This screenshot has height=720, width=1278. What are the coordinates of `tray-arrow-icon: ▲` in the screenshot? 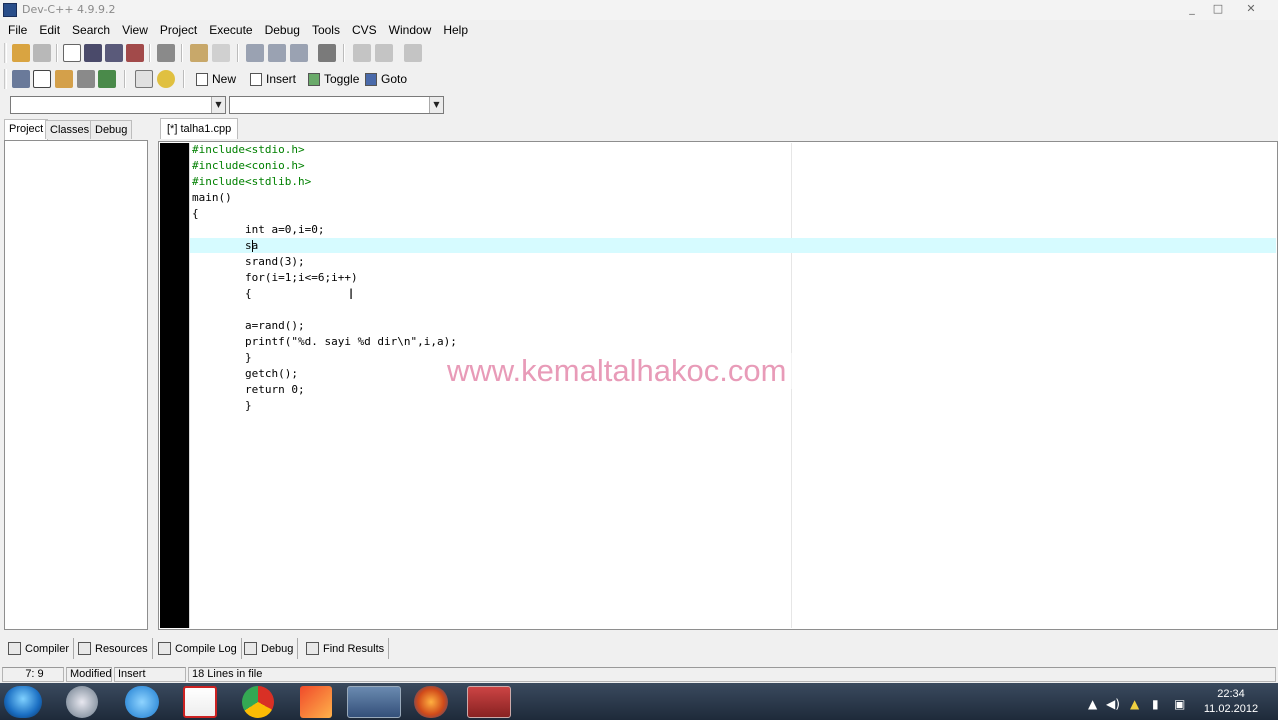 It's located at (1092, 704).